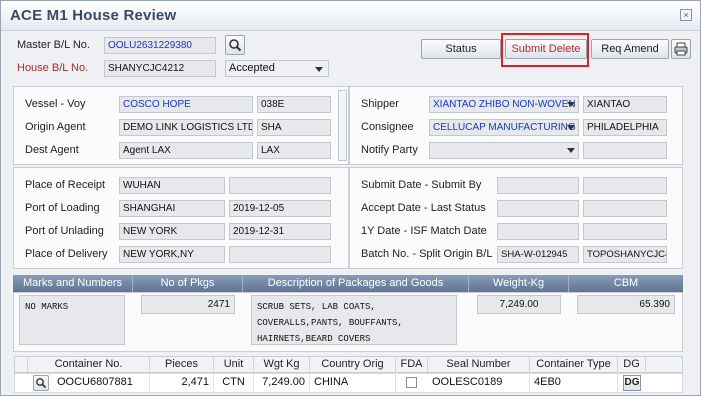  I want to click on window-title: ACE M1 House Review, so click(93, 15).